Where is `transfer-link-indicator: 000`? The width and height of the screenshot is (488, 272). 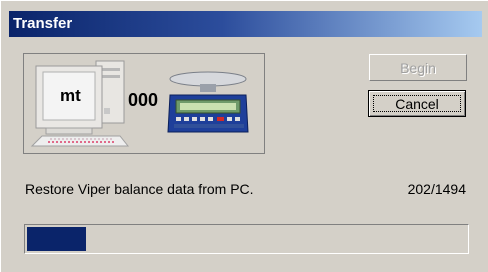
transfer-link-indicator: 000 is located at coordinates (143, 100).